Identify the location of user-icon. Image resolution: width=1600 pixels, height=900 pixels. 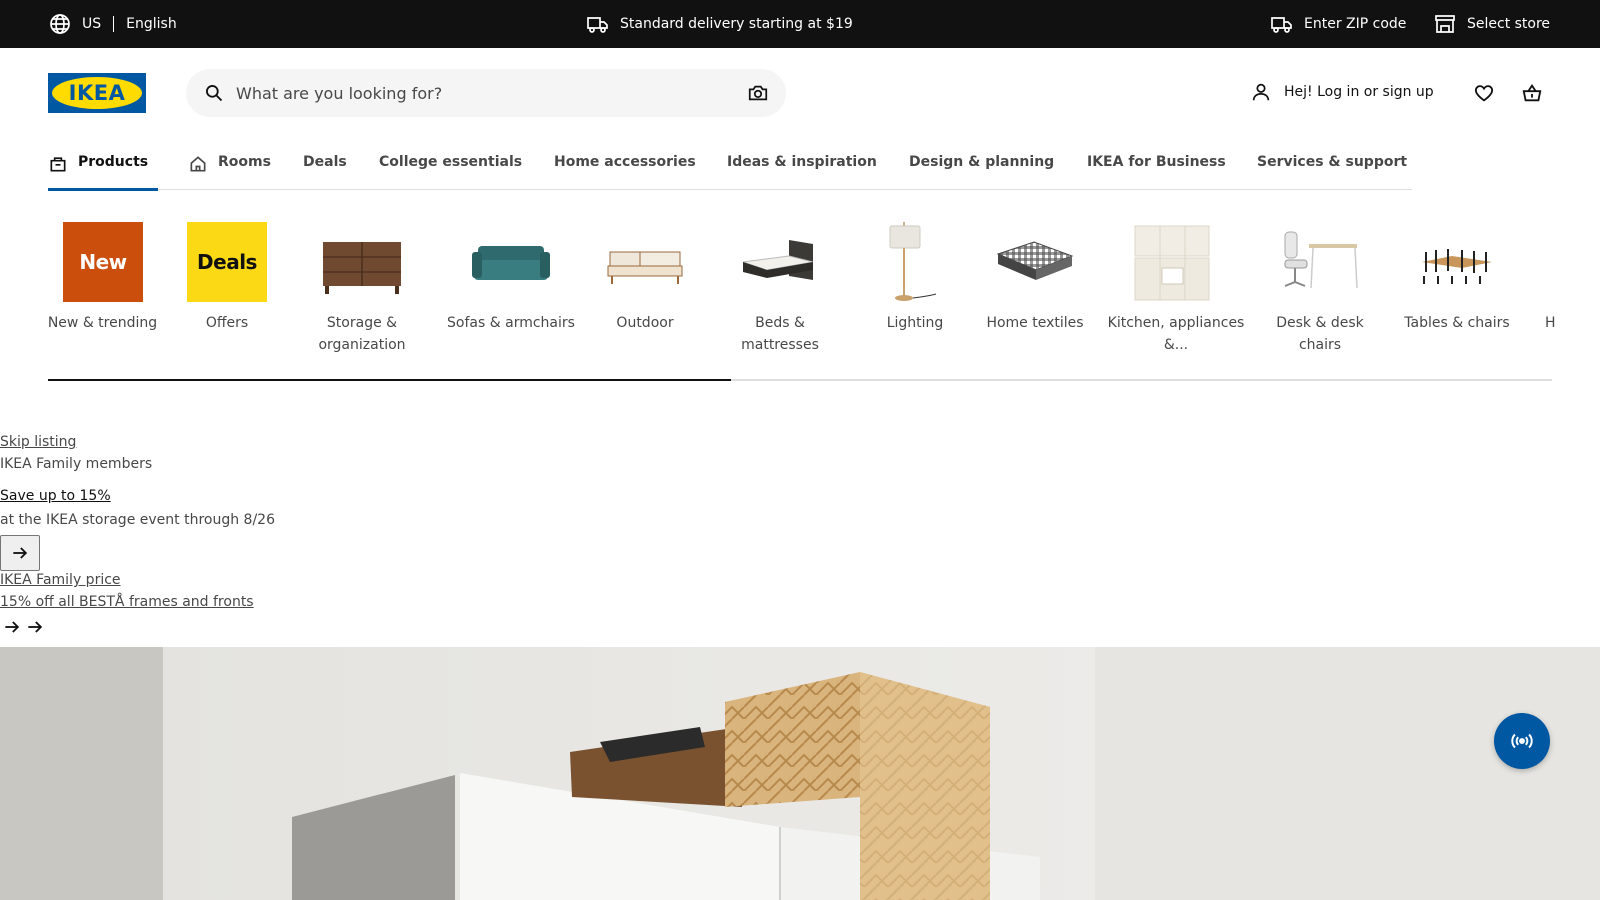
(1261, 92).